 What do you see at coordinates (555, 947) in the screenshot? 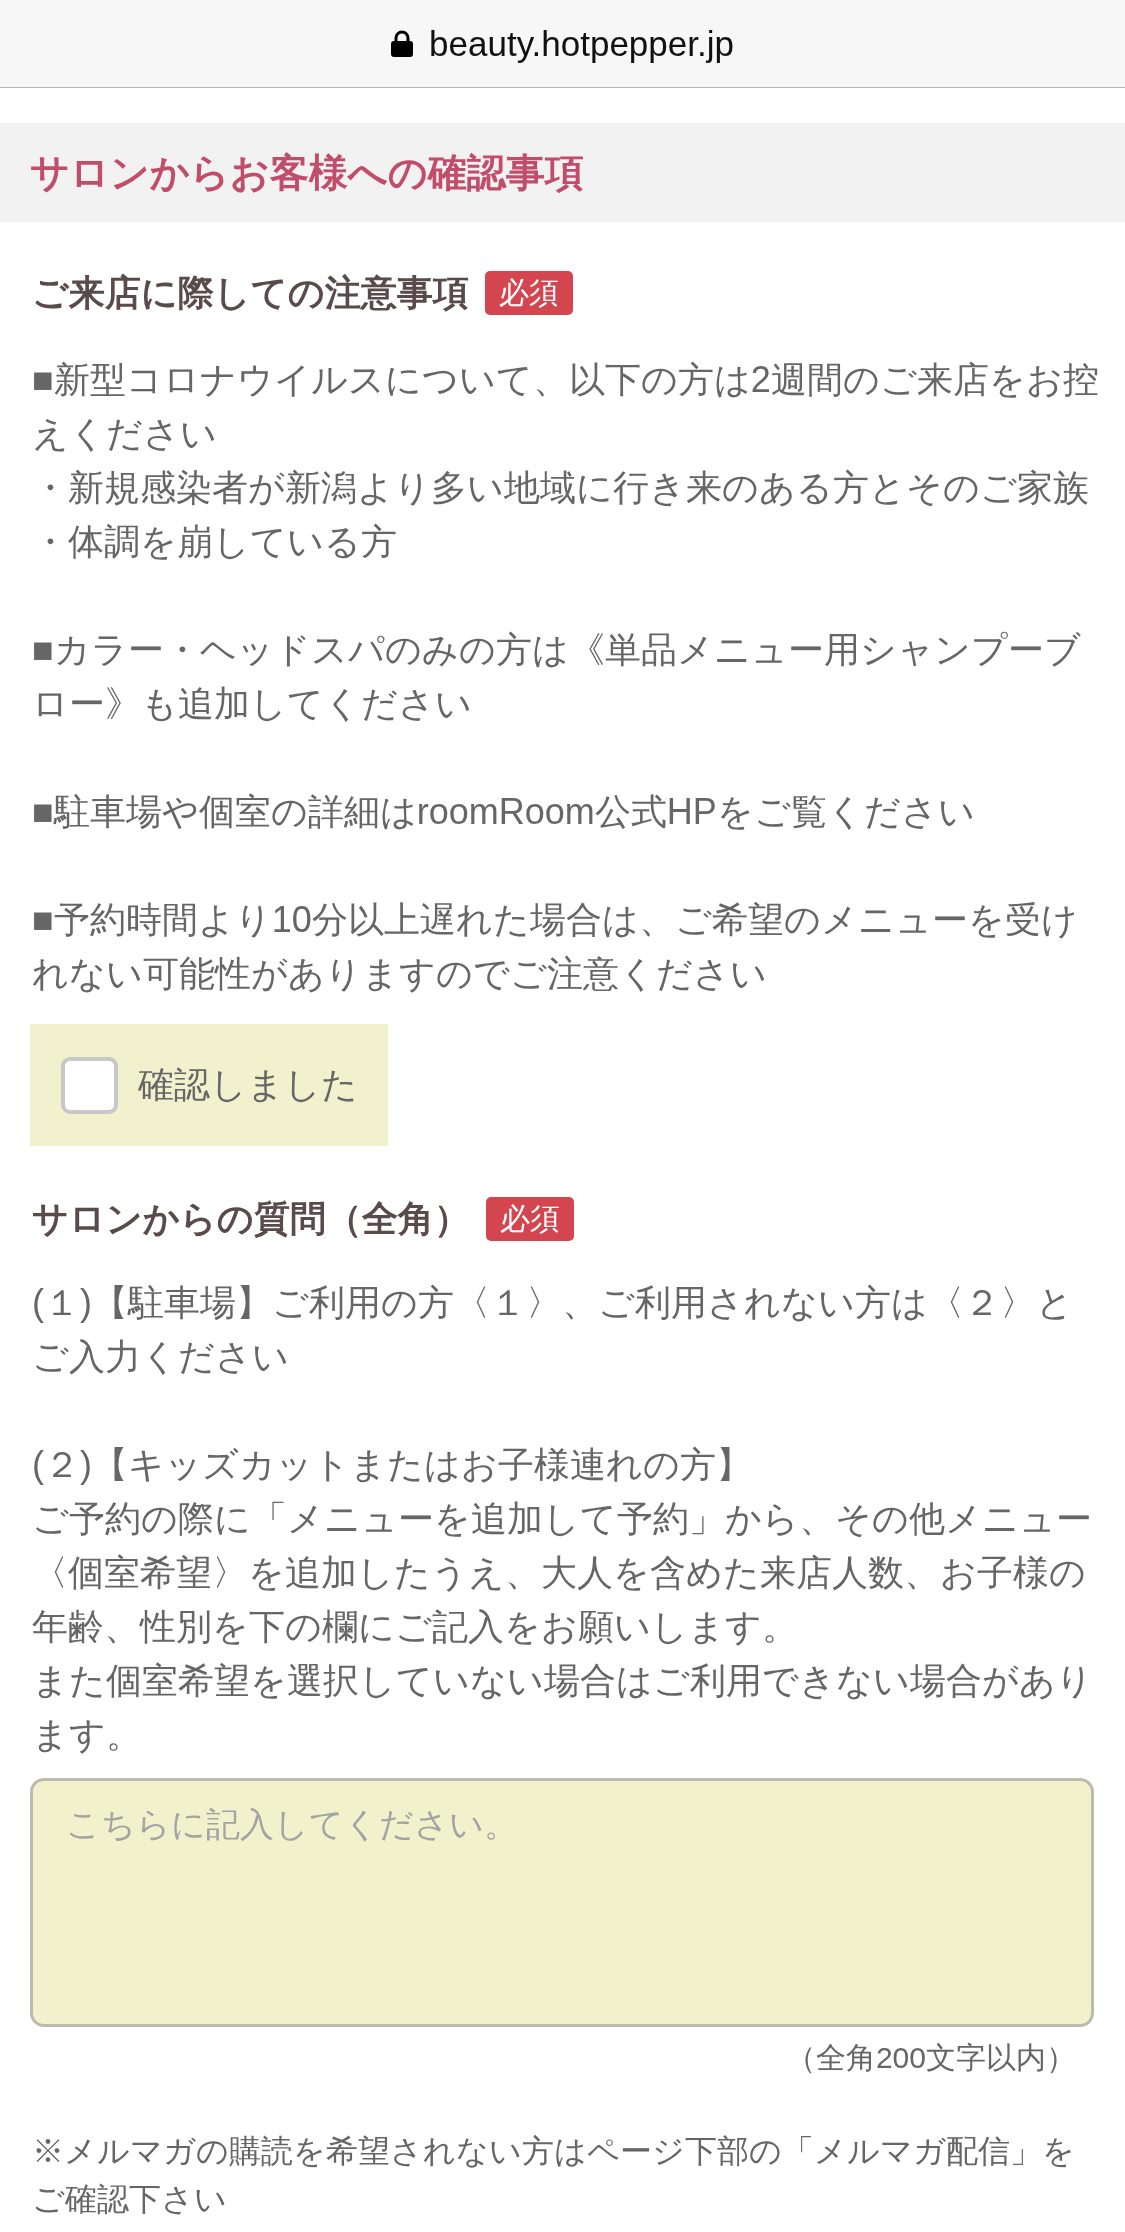
I see `notice-paragraph: ■予約時間より10分以上遅れた場合は、ご希望のメニューを受けれない可能性がありますのでご注意ください` at bounding box center [555, 947].